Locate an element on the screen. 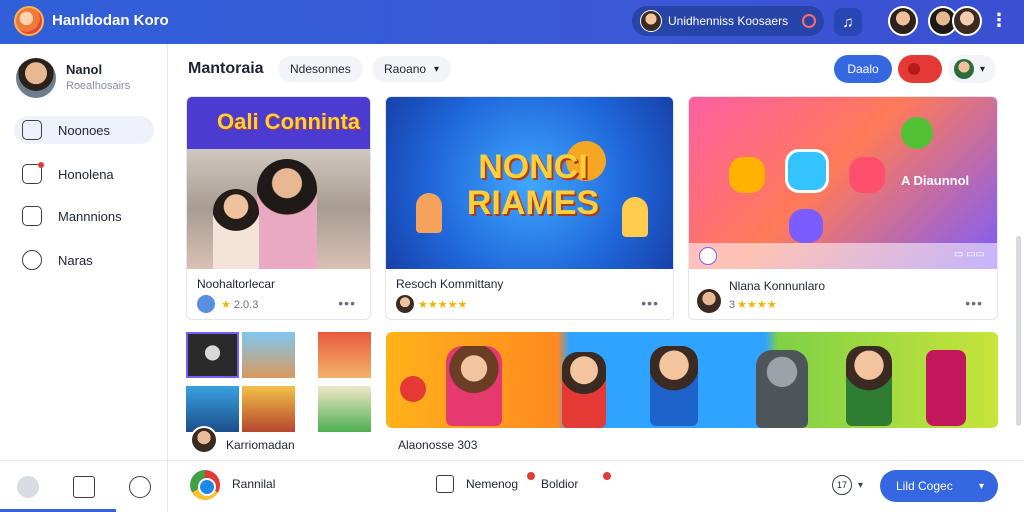 The height and width of the screenshot is (512, 1024). card-banner-text: Oali Conninta is located at coordinates (288, 121).